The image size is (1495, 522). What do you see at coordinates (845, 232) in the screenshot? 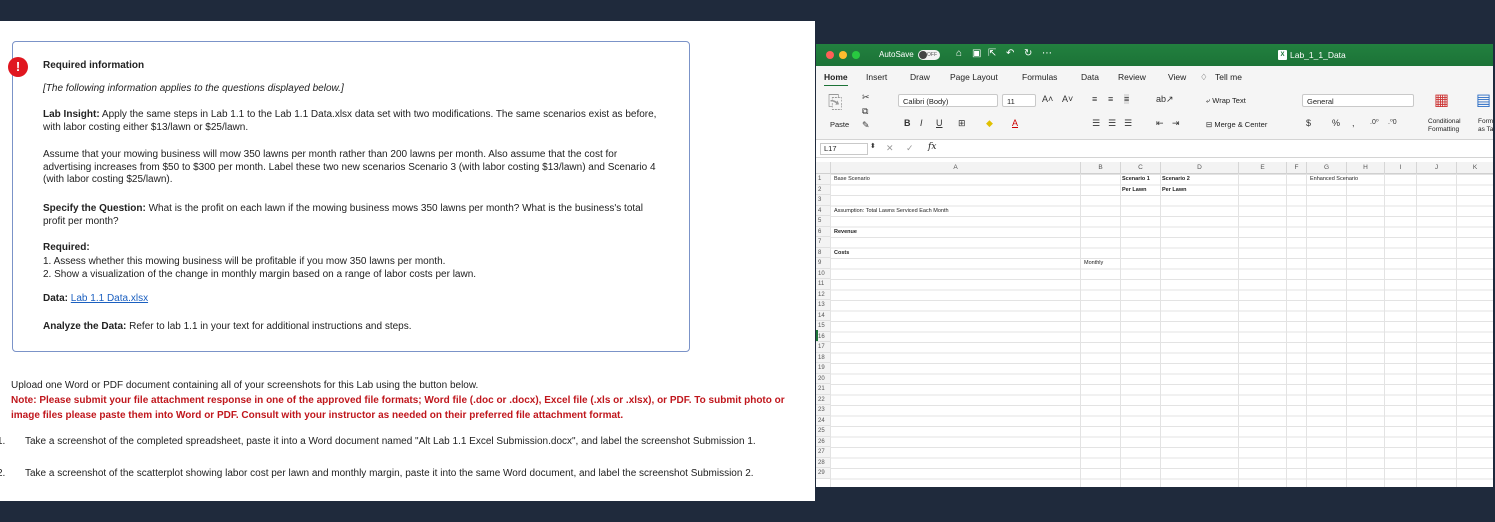
I see `cell-a6: Revenue` at bounding box center [845, 232].